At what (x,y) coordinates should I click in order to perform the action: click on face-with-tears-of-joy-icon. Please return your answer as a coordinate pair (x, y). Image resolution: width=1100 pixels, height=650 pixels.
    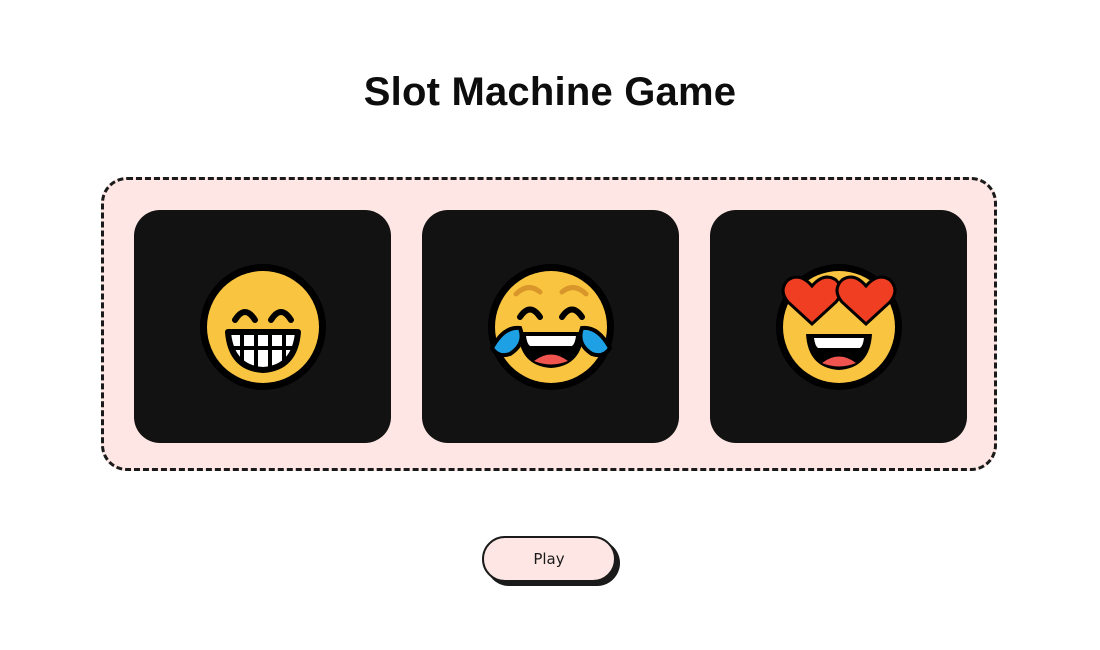
    Looking at the image, I should click on (551, 327).